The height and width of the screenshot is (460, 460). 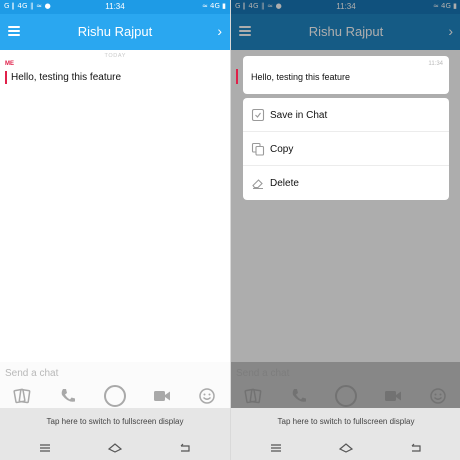 I want to click on memories-icon, so click(x=22, y=396).